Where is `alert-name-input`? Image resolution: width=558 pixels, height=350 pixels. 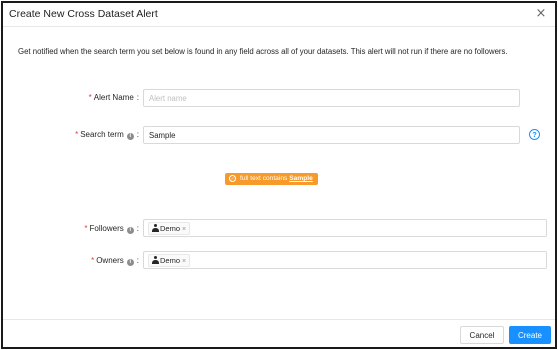
alert-name-input is located at coordinates (331, 98).